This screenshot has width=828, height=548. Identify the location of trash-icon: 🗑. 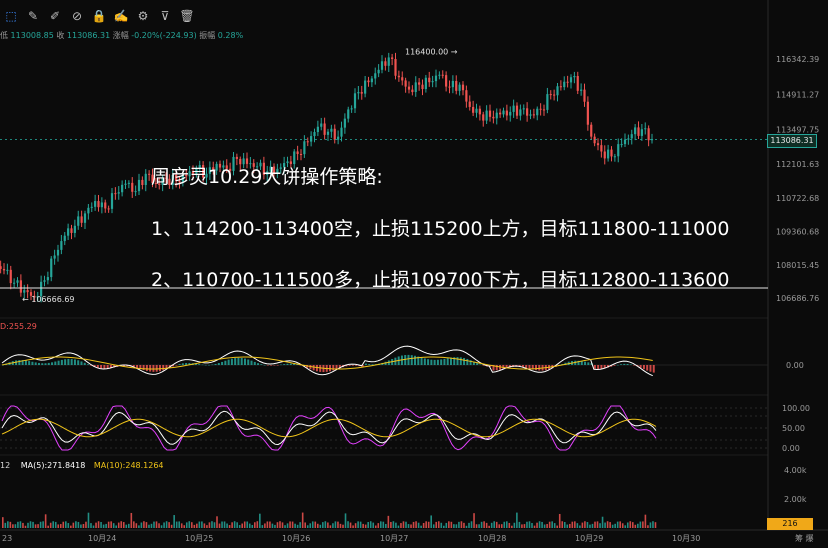
(187, 16).